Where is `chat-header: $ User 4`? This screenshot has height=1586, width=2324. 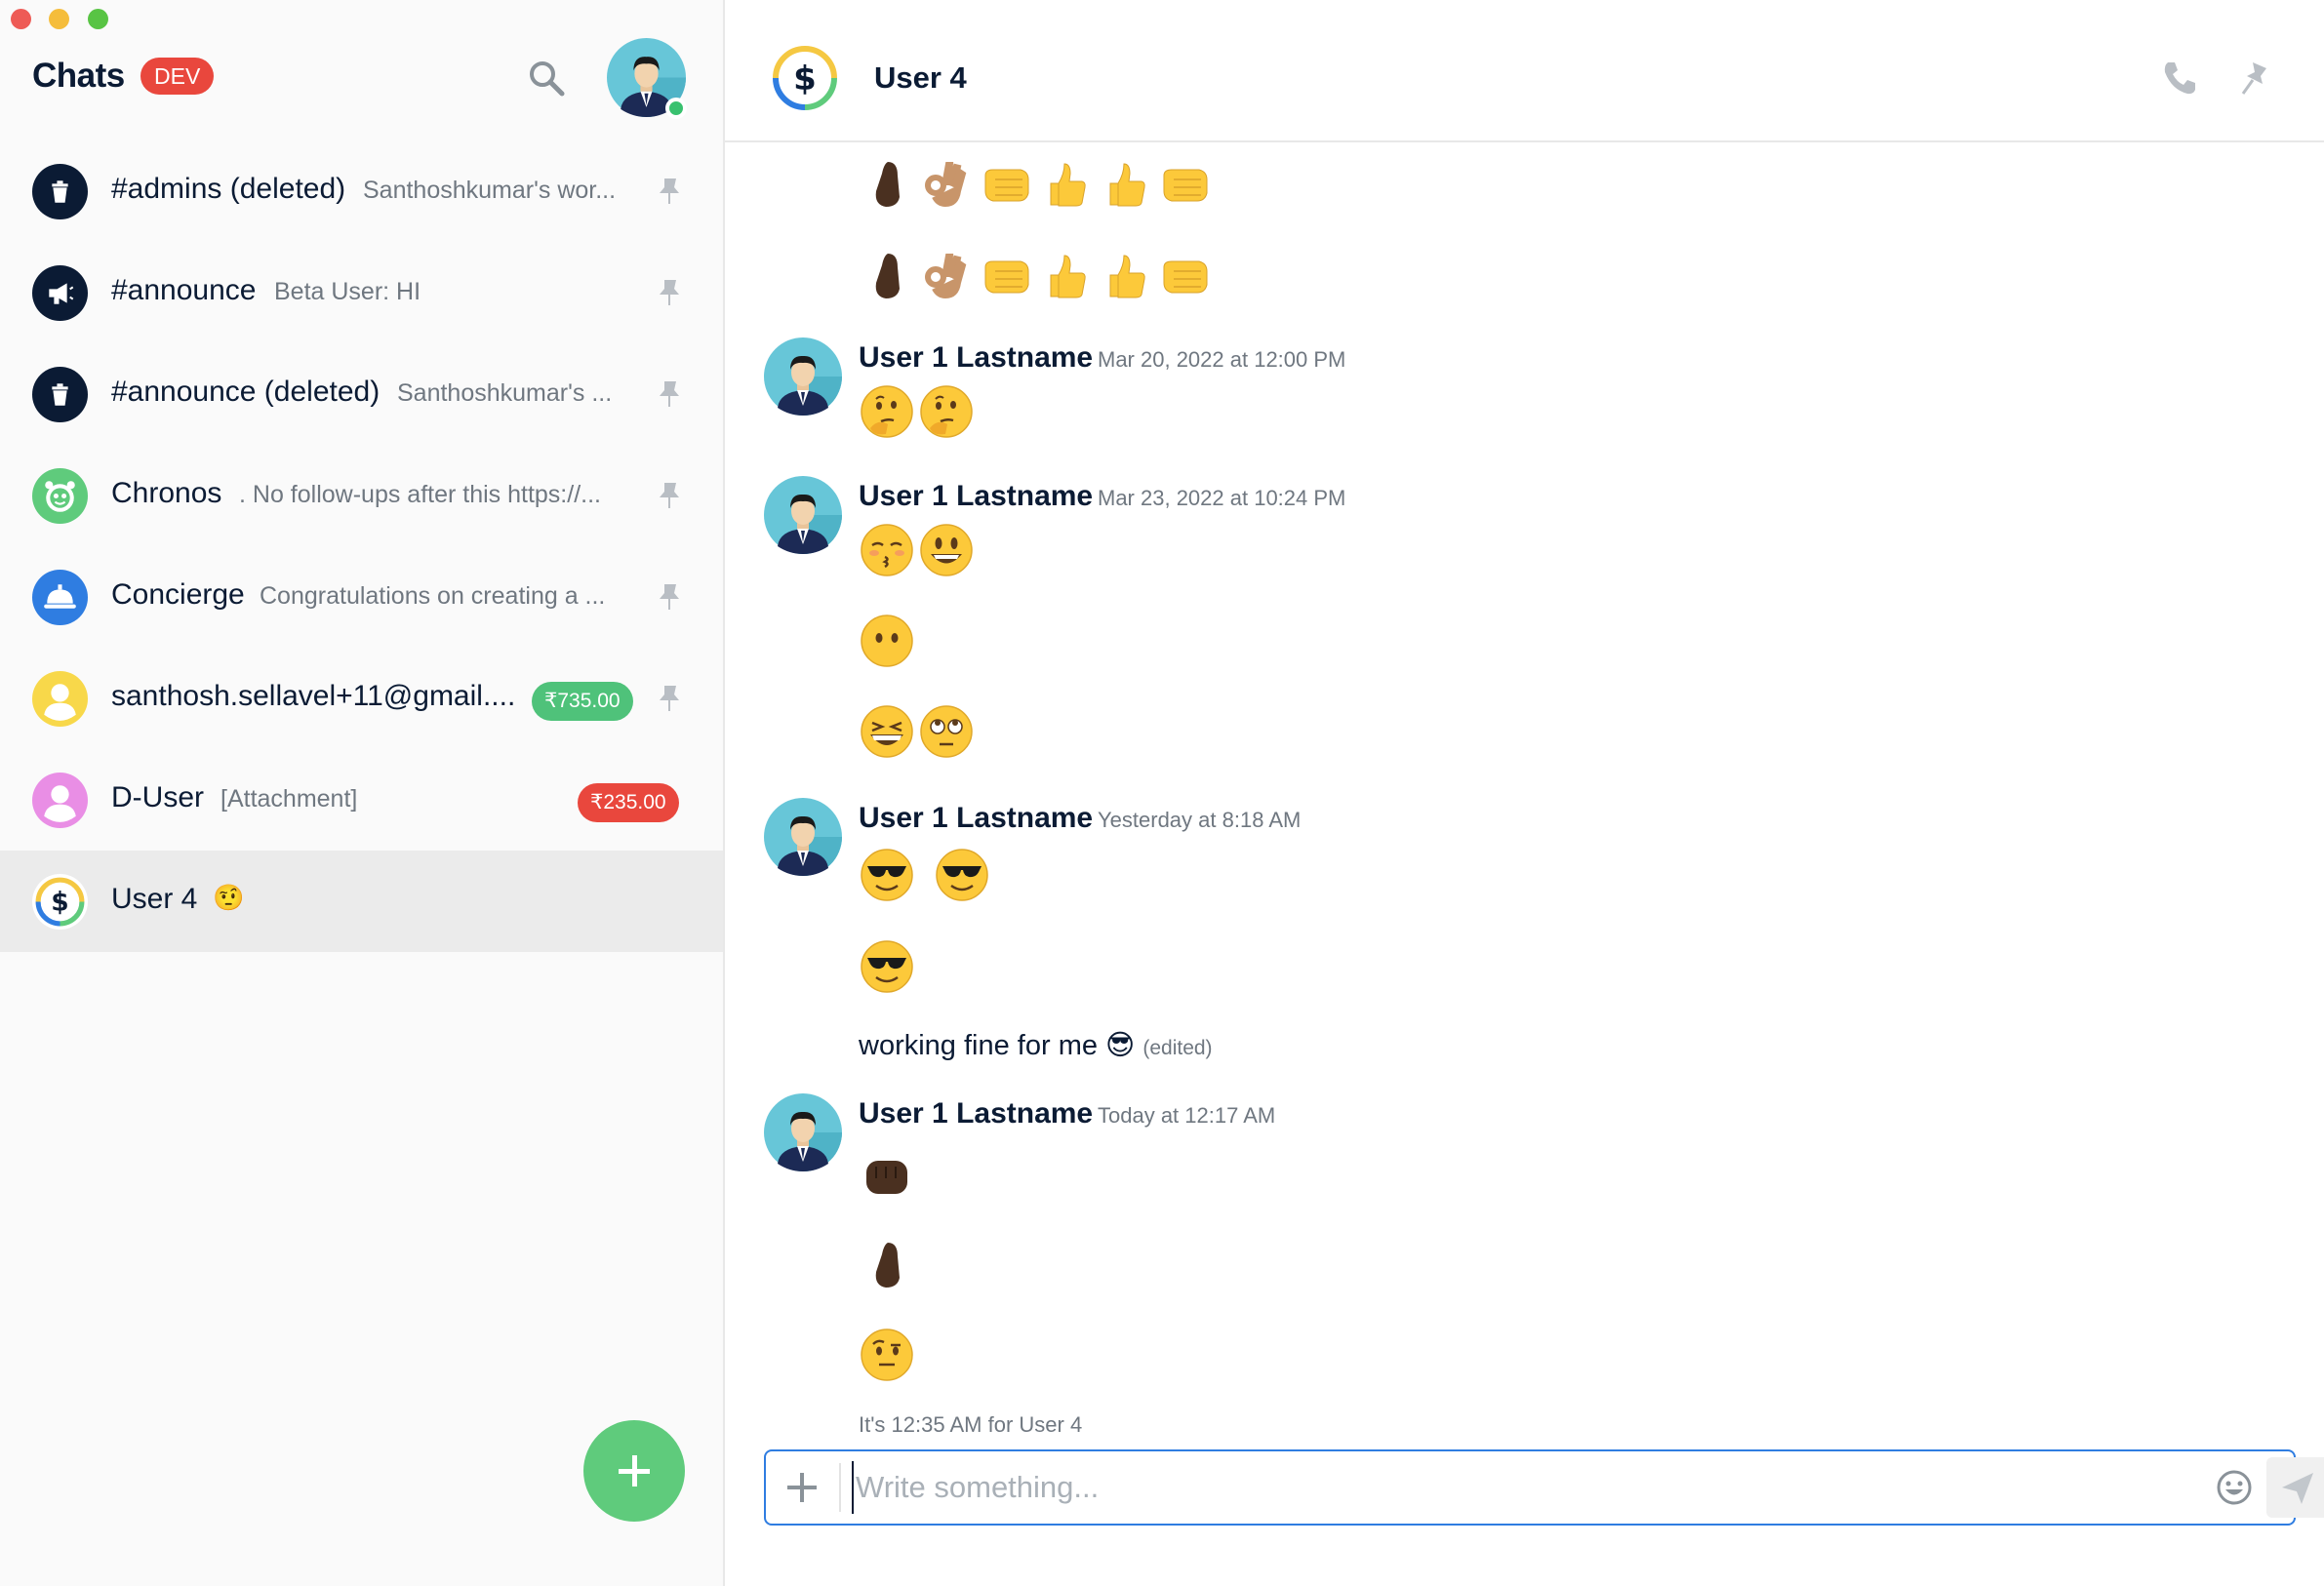 chat-header: $ User 4 is located at coordinates (1524, 71).